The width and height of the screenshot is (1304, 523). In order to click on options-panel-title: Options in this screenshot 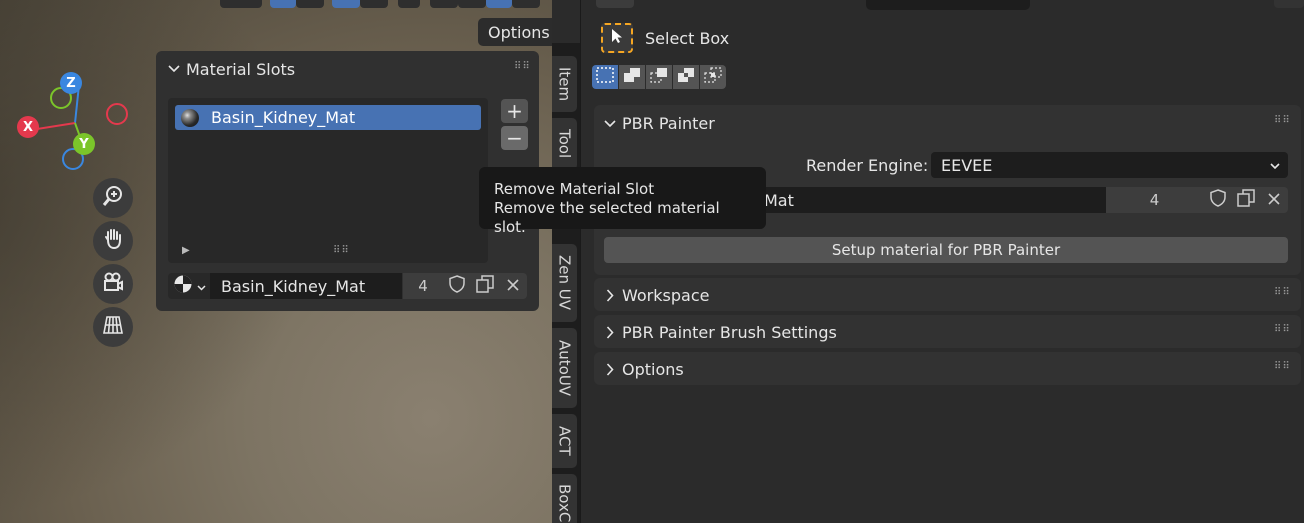, I will do `click(653, 369)`.